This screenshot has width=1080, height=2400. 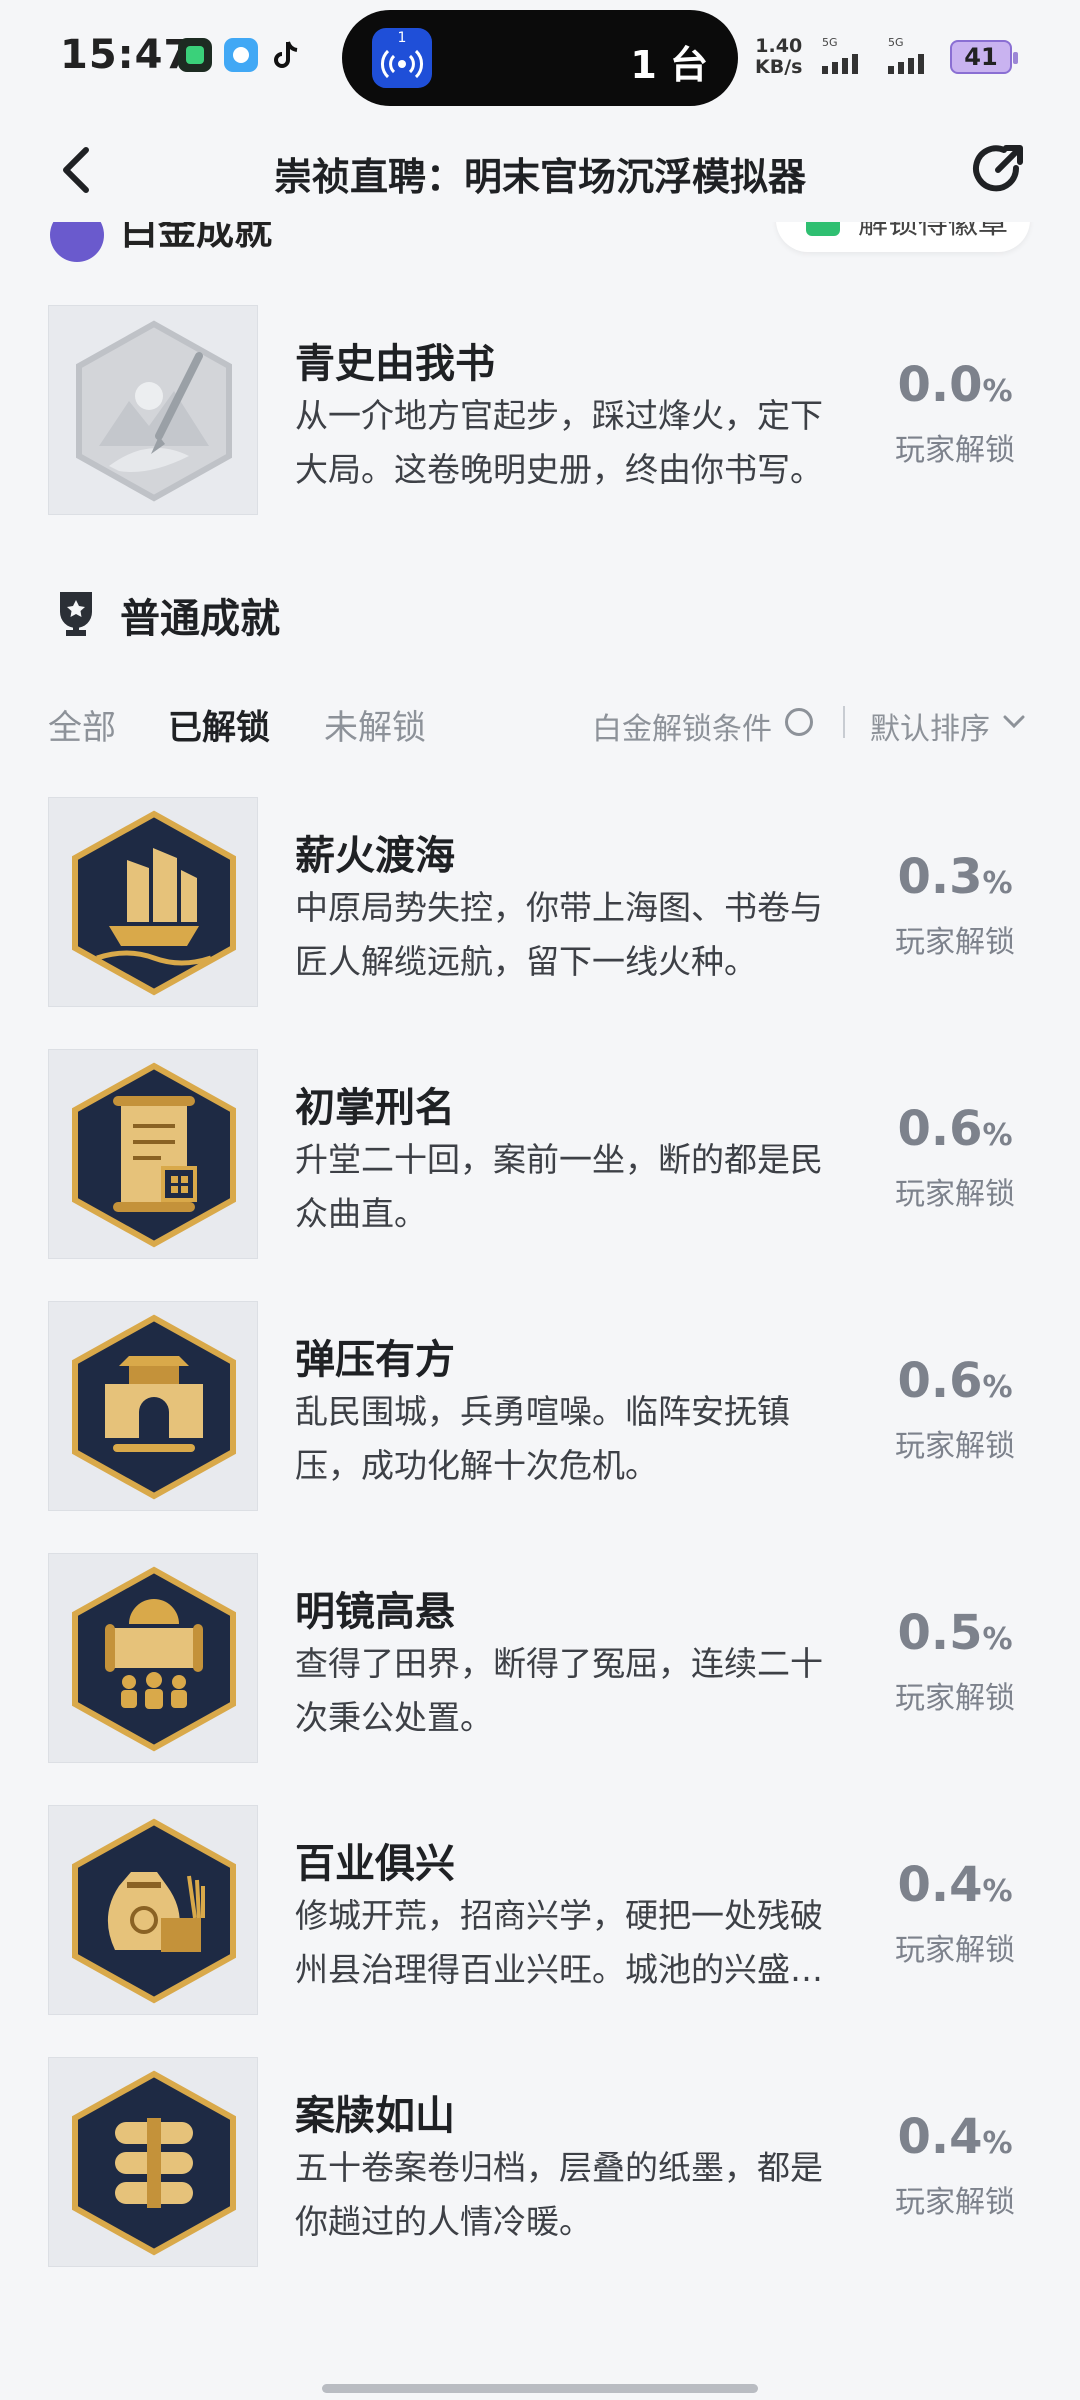 What do you see at coordinates (998, 170) in the screenshot?
I see `share-icon` at bounding box center [998, 170].